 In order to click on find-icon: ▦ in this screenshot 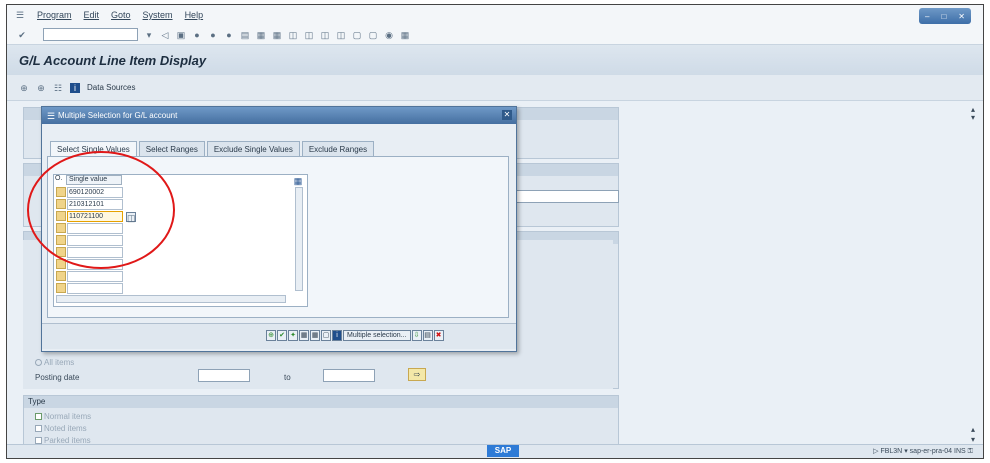, I will do `click(261, 35)`.